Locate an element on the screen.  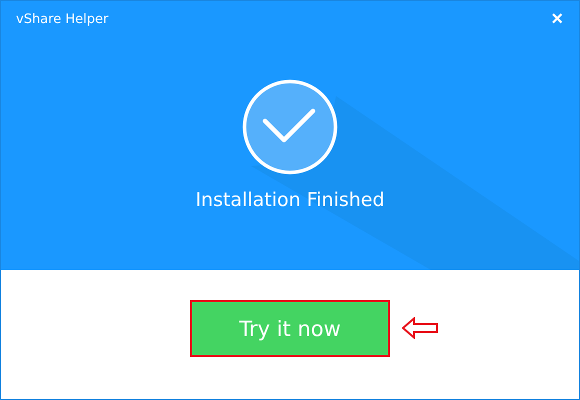
close-button: × is located at coordinates (557, 19).